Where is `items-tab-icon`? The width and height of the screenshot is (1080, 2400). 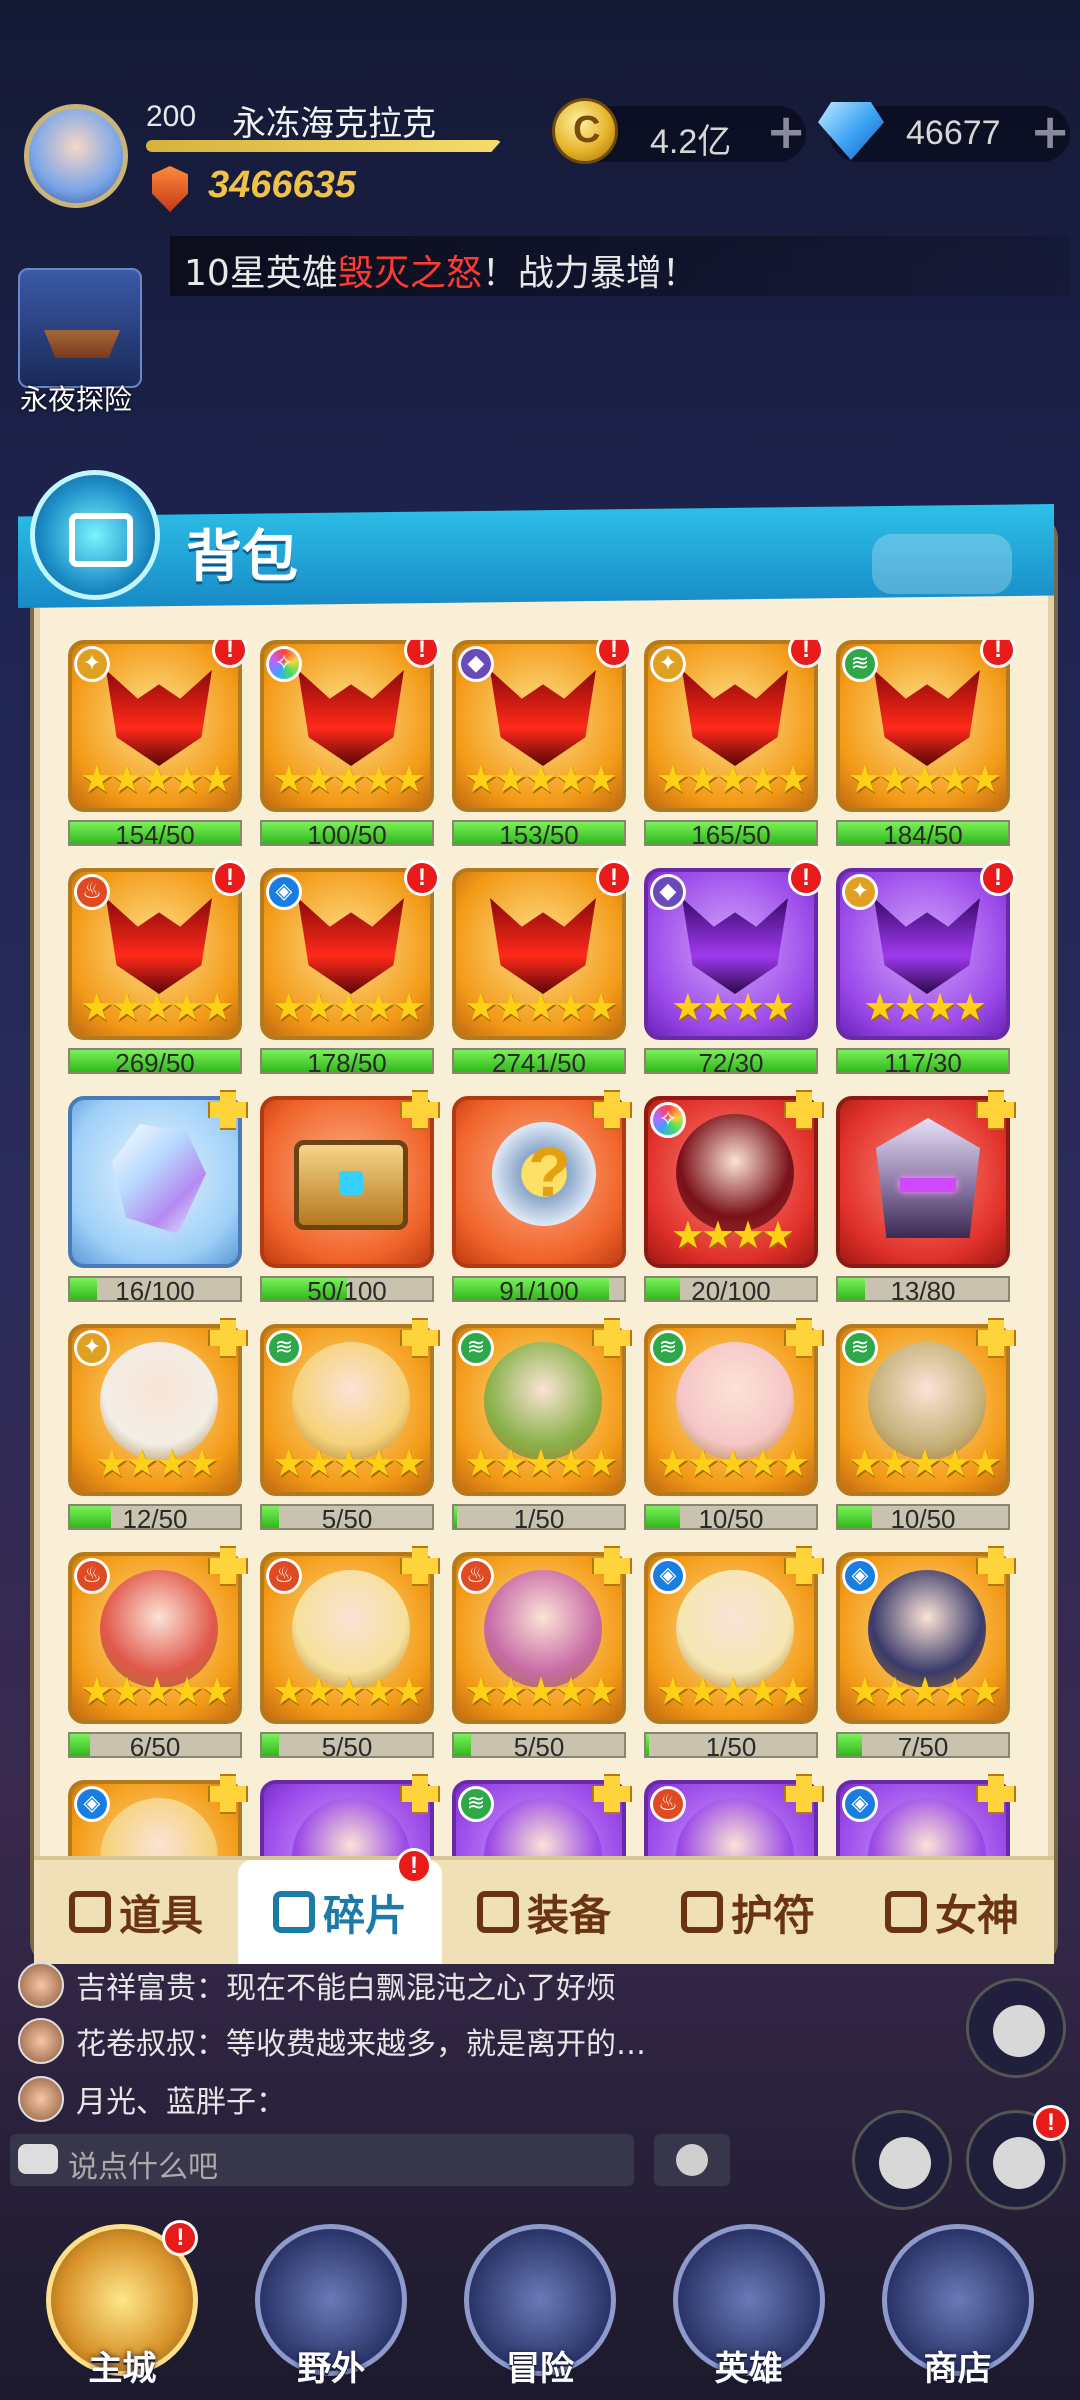 items-tab-icon is located at coordinates (89, 1912).